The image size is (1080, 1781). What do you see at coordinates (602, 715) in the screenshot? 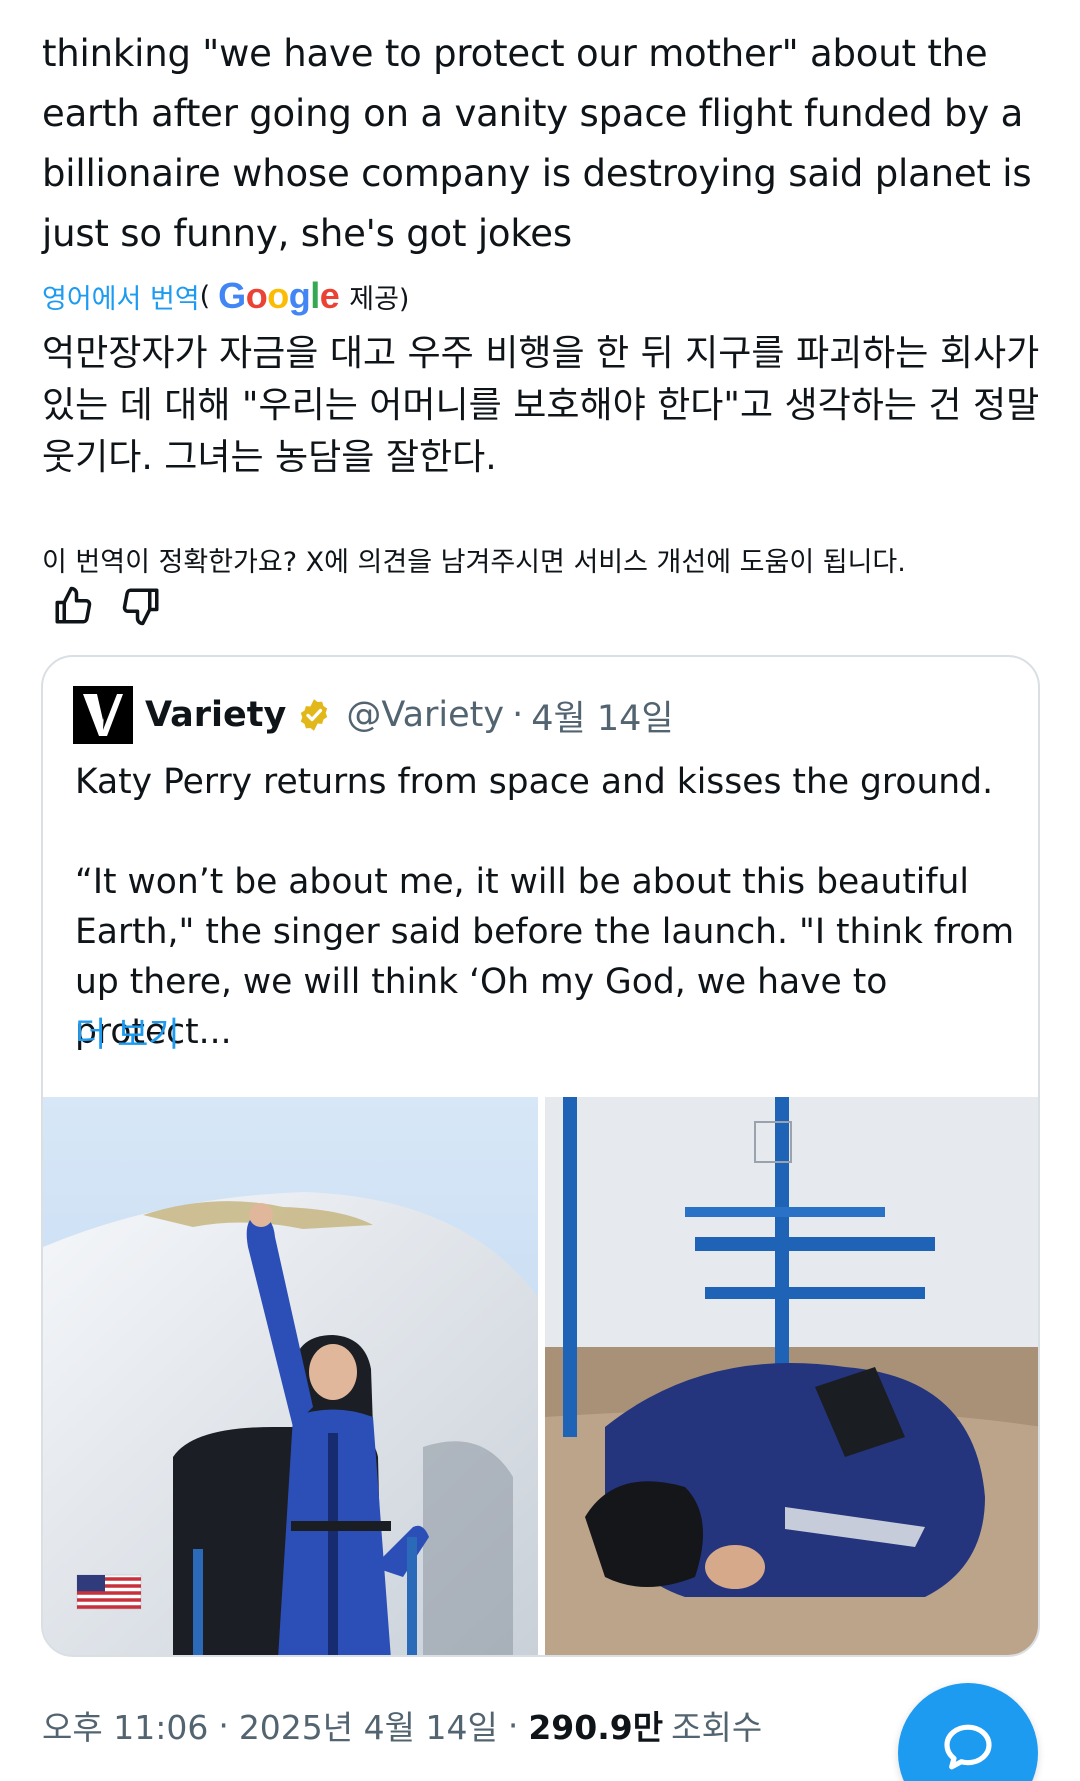
I see `quoted-post-date: 4월 14일` at bounding box center [602, 715].